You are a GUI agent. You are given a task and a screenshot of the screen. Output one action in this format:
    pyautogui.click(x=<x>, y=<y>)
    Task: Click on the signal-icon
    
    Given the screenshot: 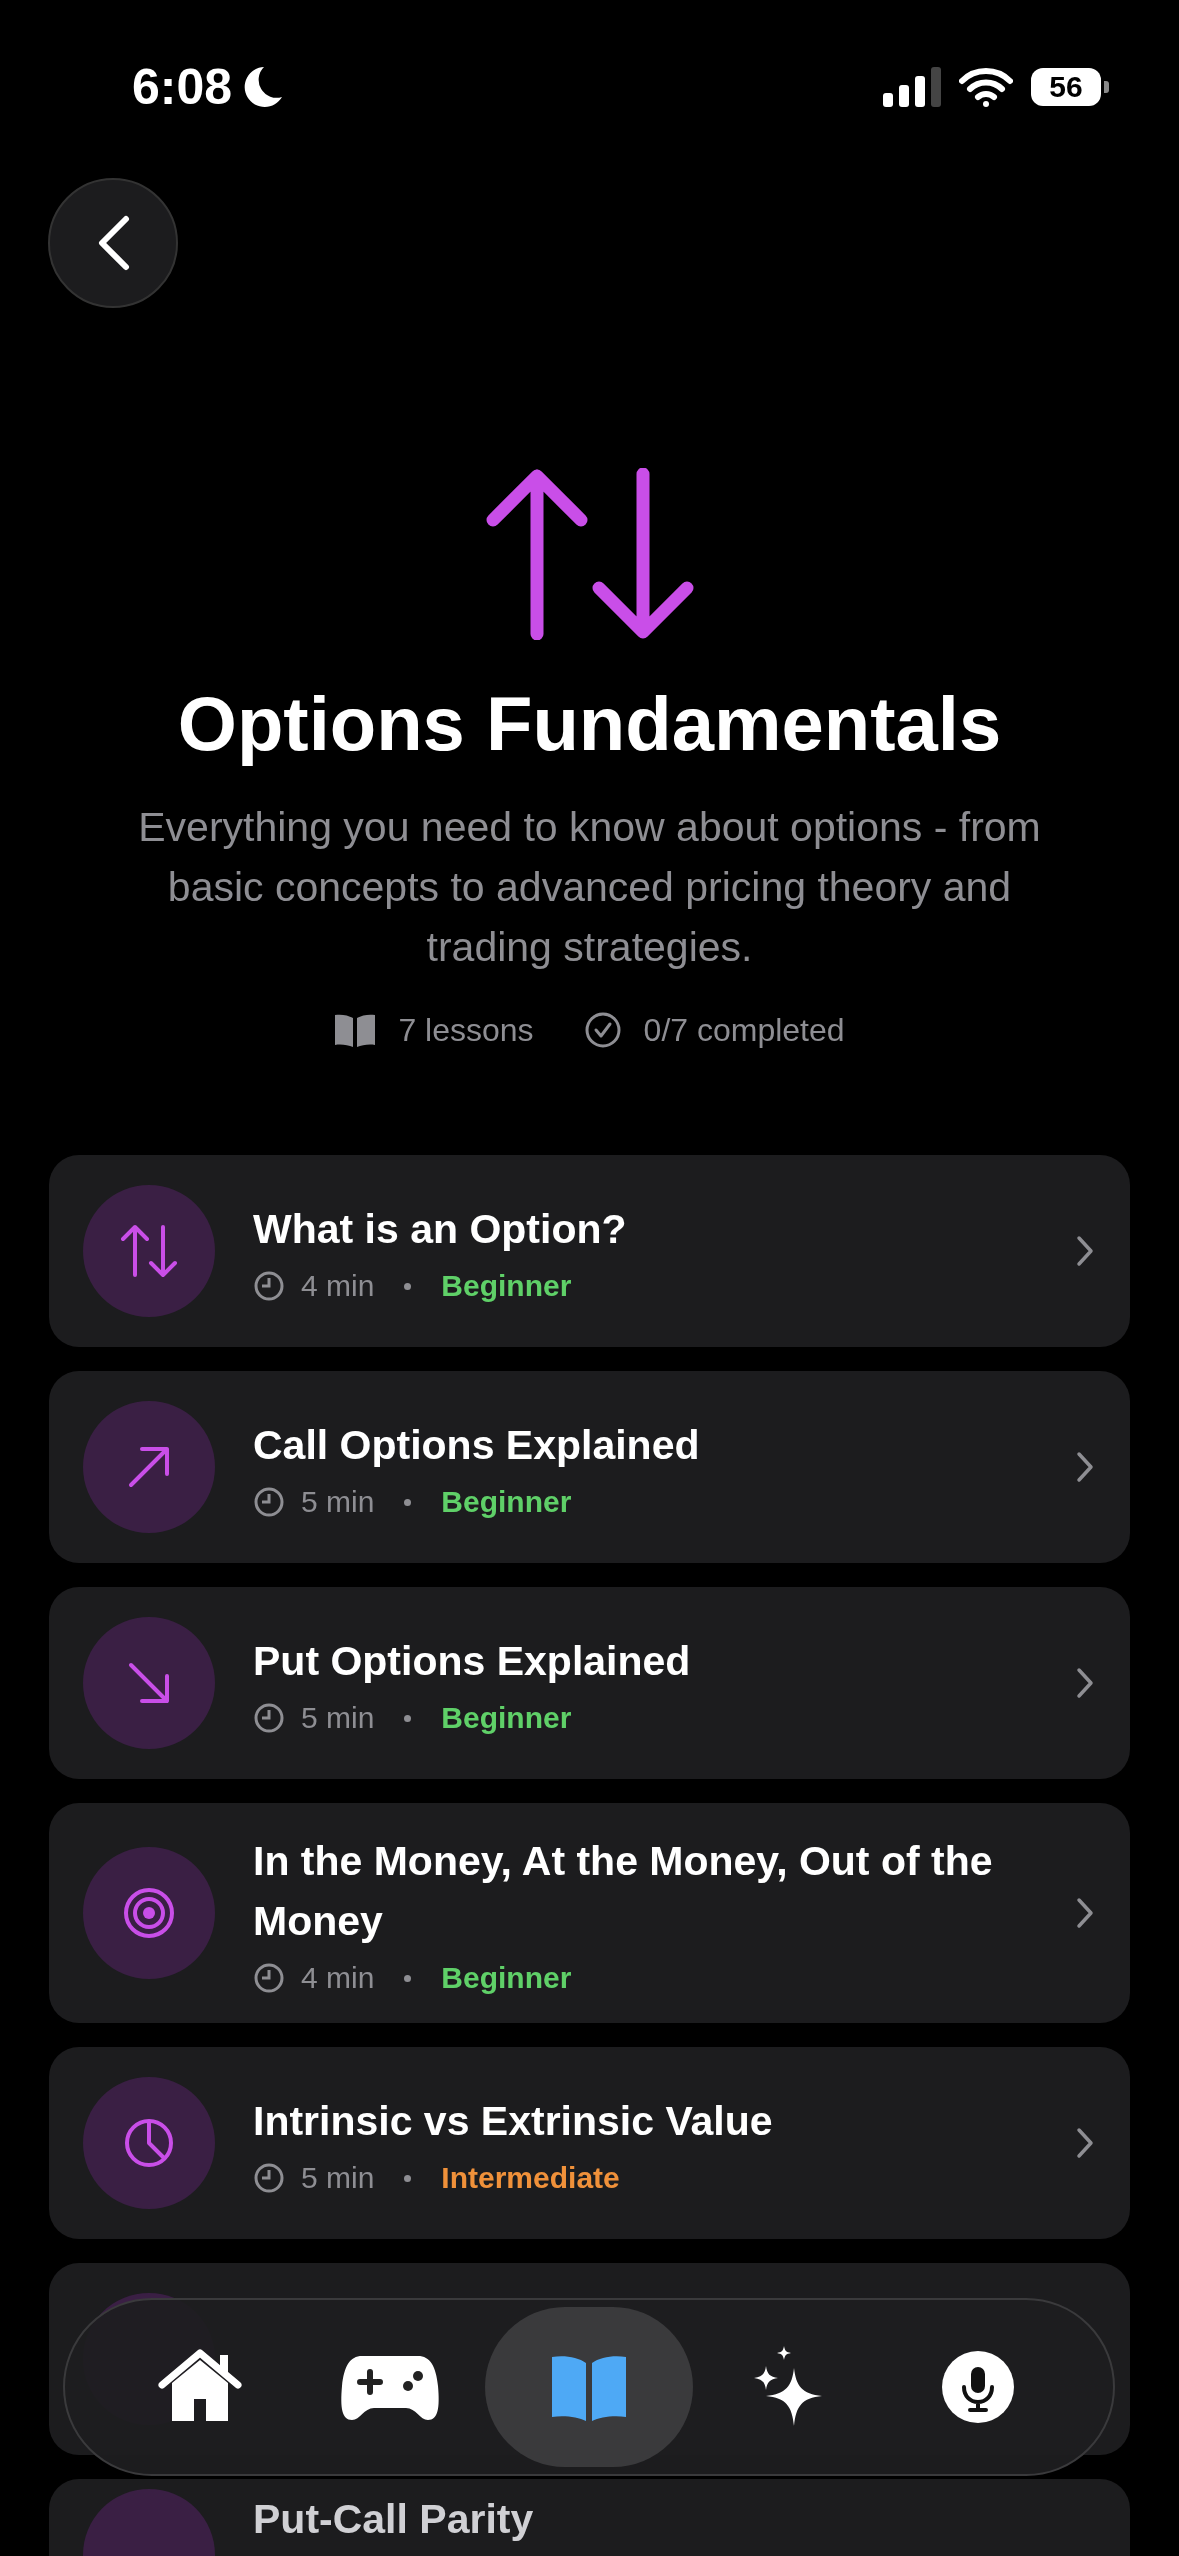 What is the action you would take?
    pyautogui.click(x=912, y=87)
    